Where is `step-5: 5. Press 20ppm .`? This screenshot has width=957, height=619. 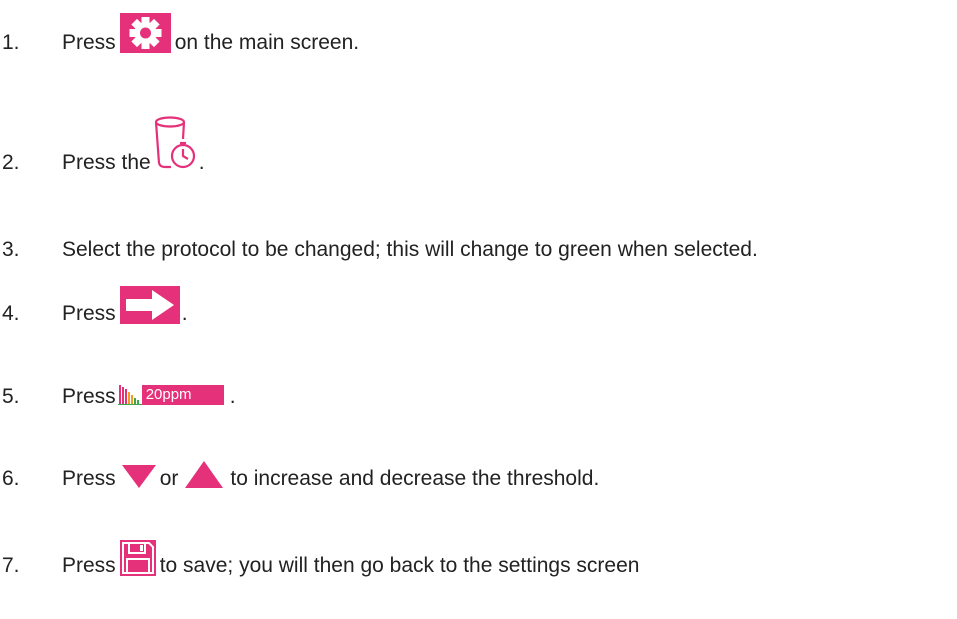 step-5: 5. Press 20ppm . is located at coordinates (118, 387).